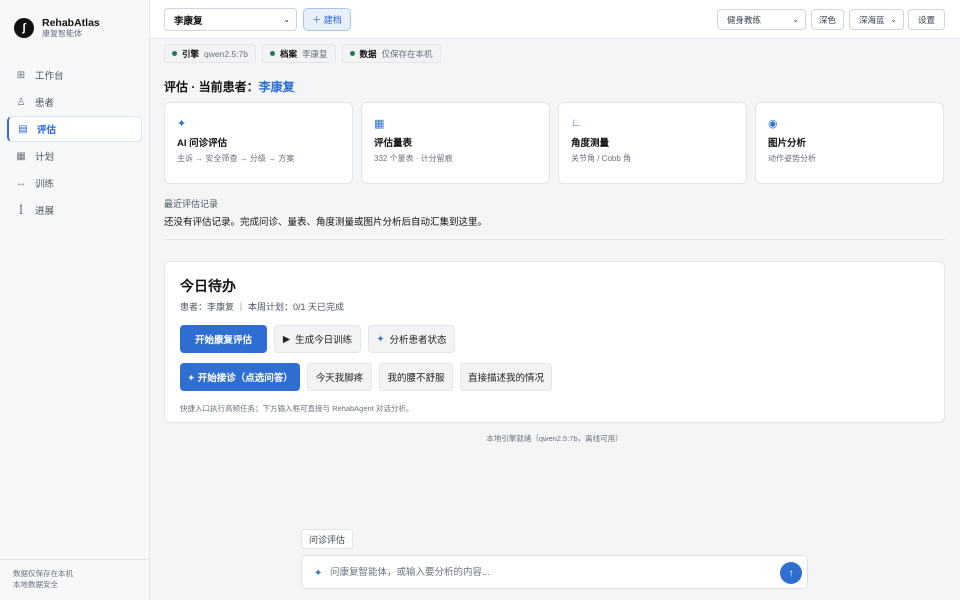  Describe the element at coordinates (74, 183) in the screenshot. I see `sidebar-item-training: ↔ 训练` at that location.